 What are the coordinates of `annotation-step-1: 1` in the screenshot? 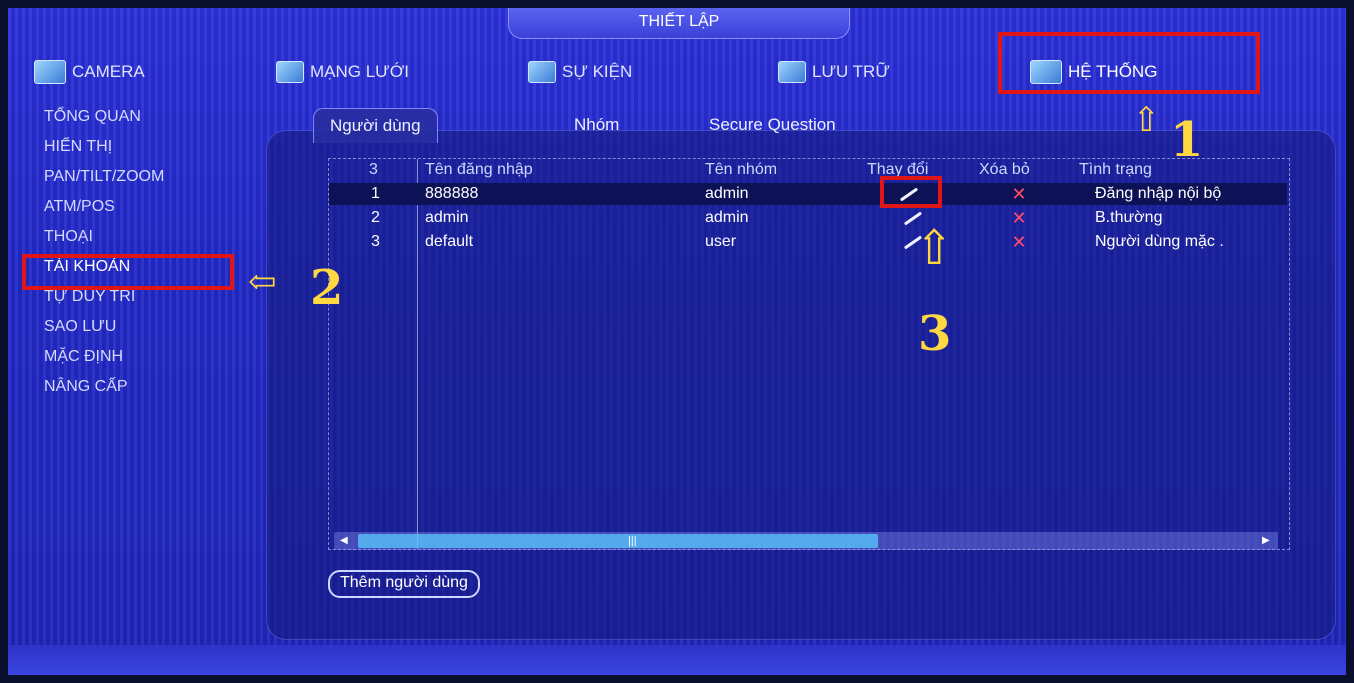 It's located at (1187, 140).